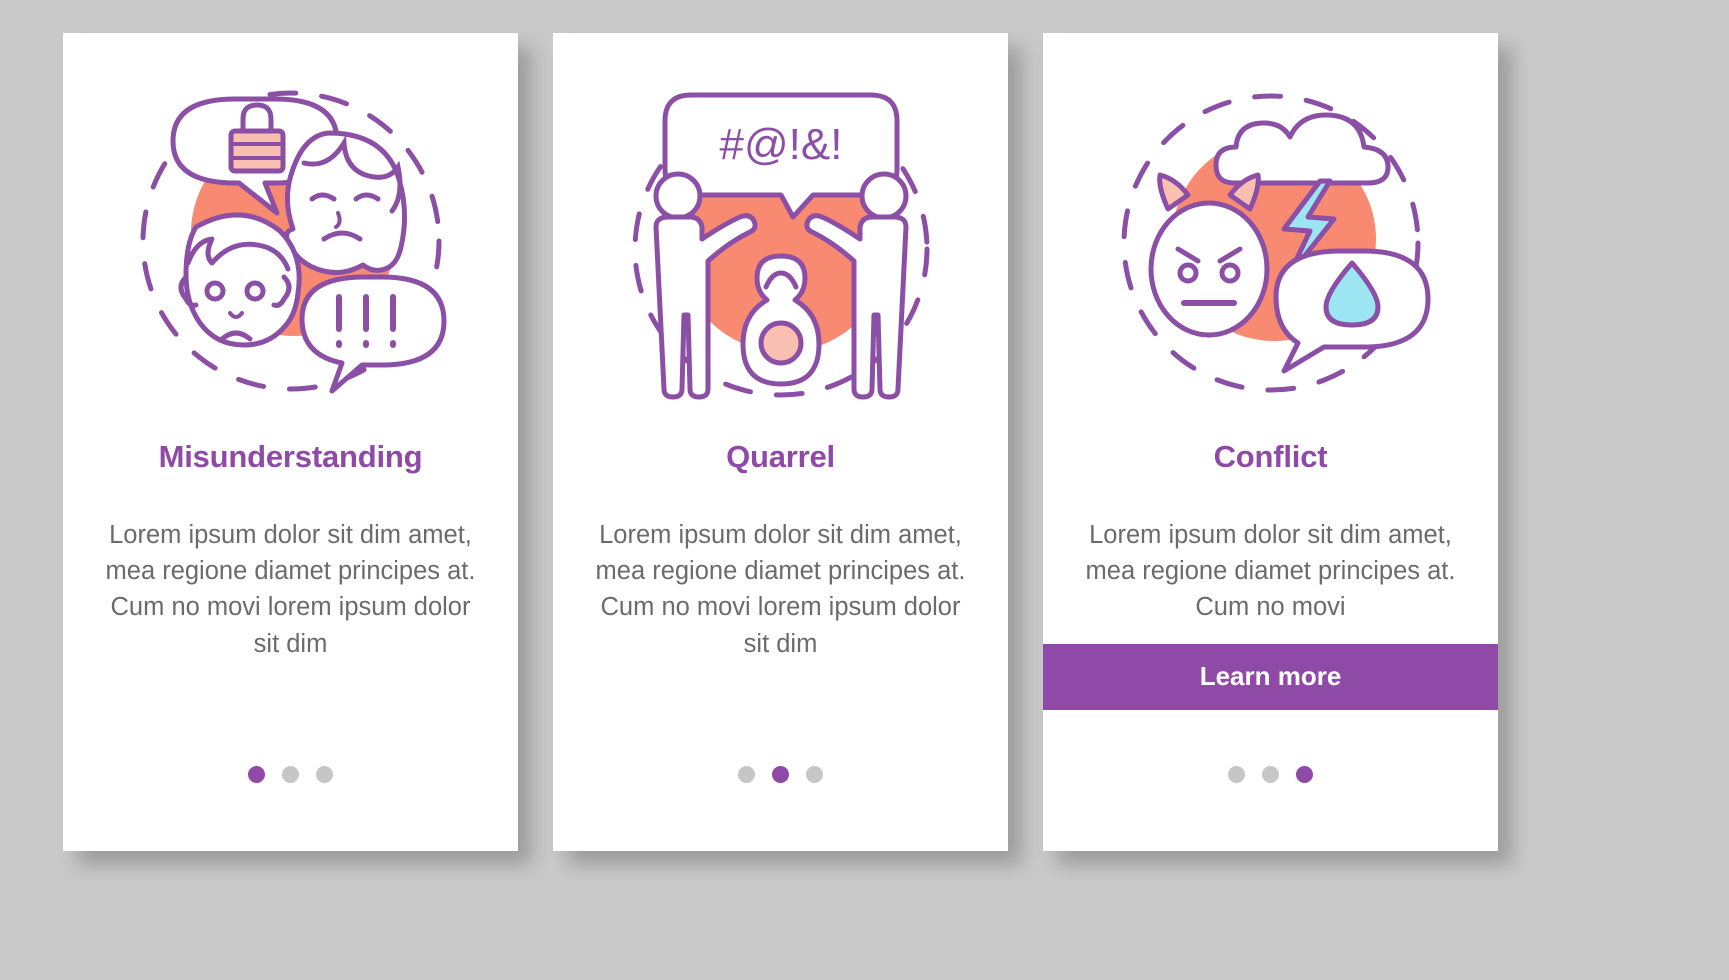 The width and height of the screenshot is (1729, 980). I want to click on quarrel-illustration: #@!&!, so click(781, 241).